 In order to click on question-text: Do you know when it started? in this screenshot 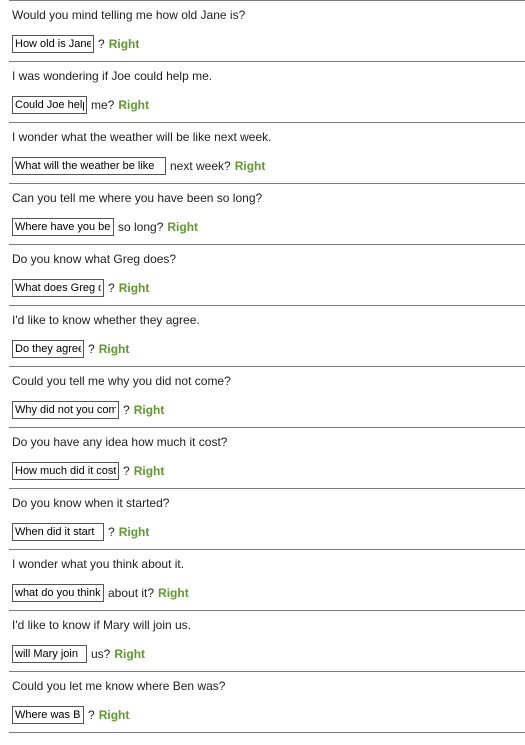, I will do `click(91, 503)`.